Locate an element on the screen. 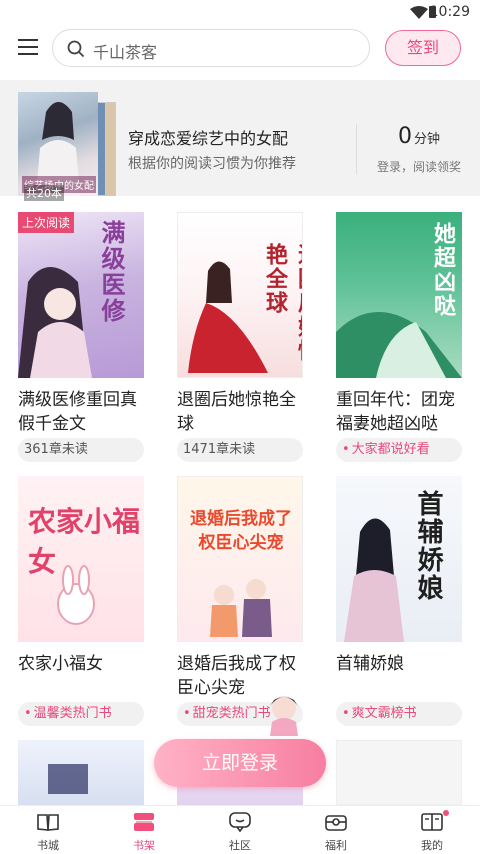 The height and width of the screenshot is (854, 480). book-card: 首辅娇娘 首辅娇娘 爽文霸榜书 is located at coordinates (399, 601).